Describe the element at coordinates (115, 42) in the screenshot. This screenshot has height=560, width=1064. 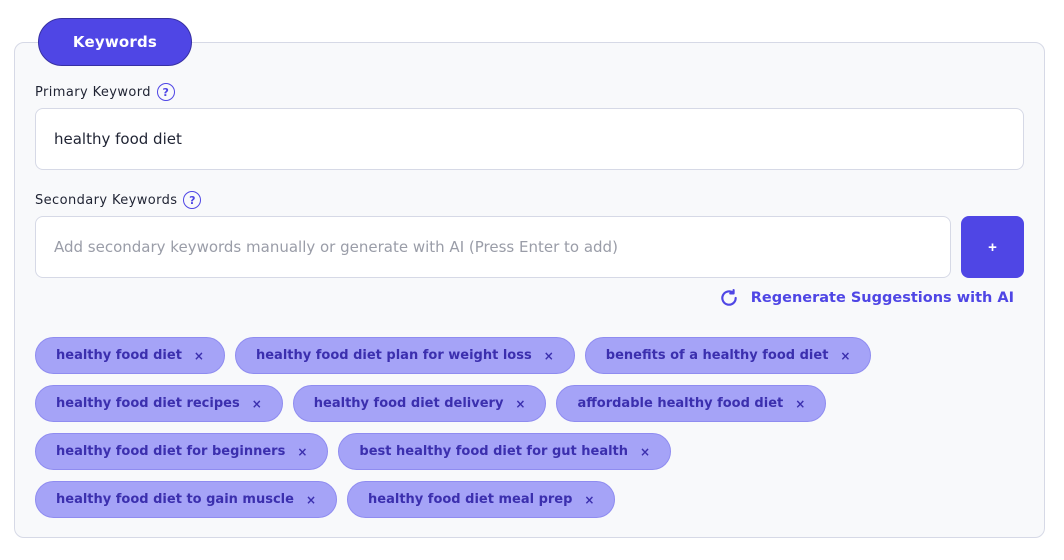
I see `keywords-tab: Keywords` at that location.